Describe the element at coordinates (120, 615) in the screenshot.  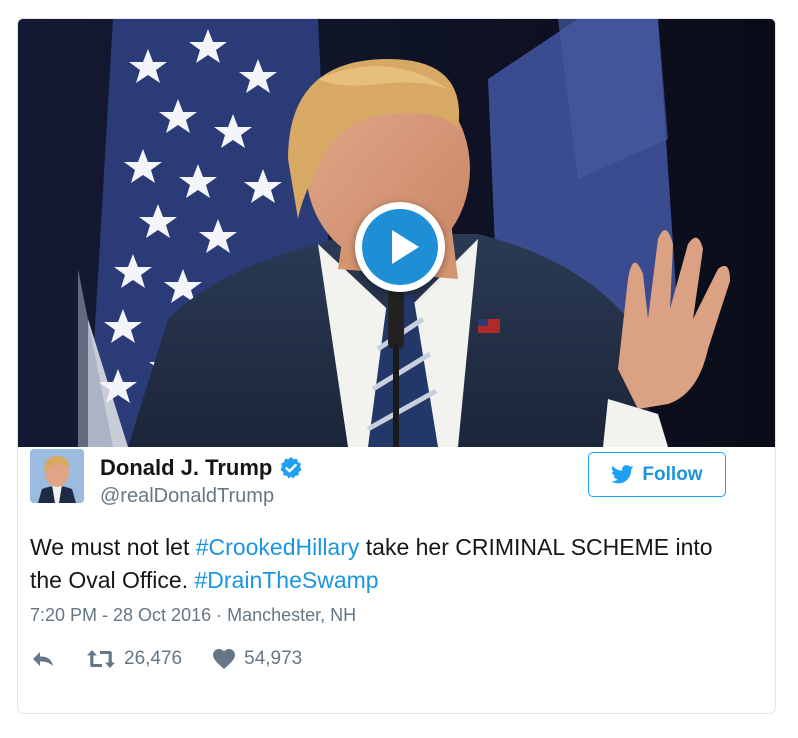
I see `timestamp-link: 7:20 PM - 28 Oct 2016` at that location.